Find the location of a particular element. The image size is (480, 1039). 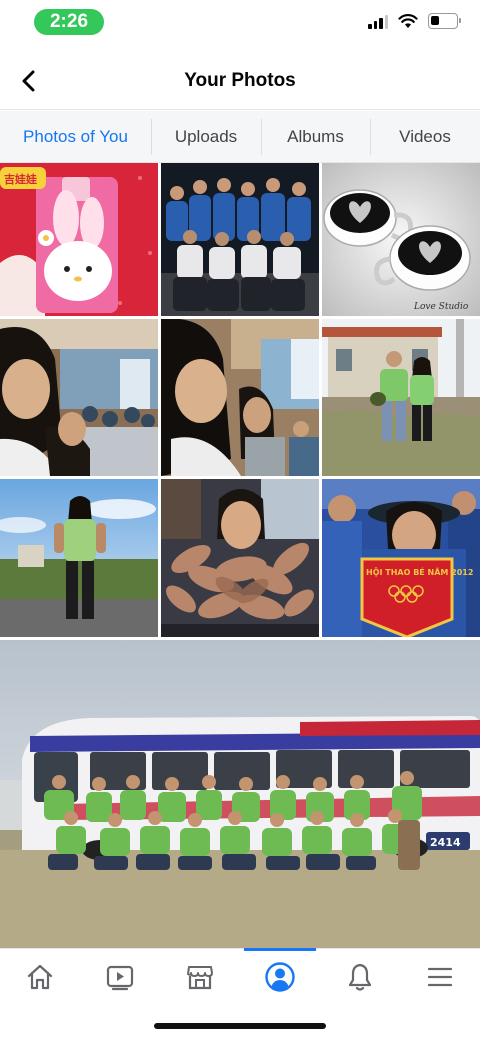

home-icon is located at coordinates (40, 977).